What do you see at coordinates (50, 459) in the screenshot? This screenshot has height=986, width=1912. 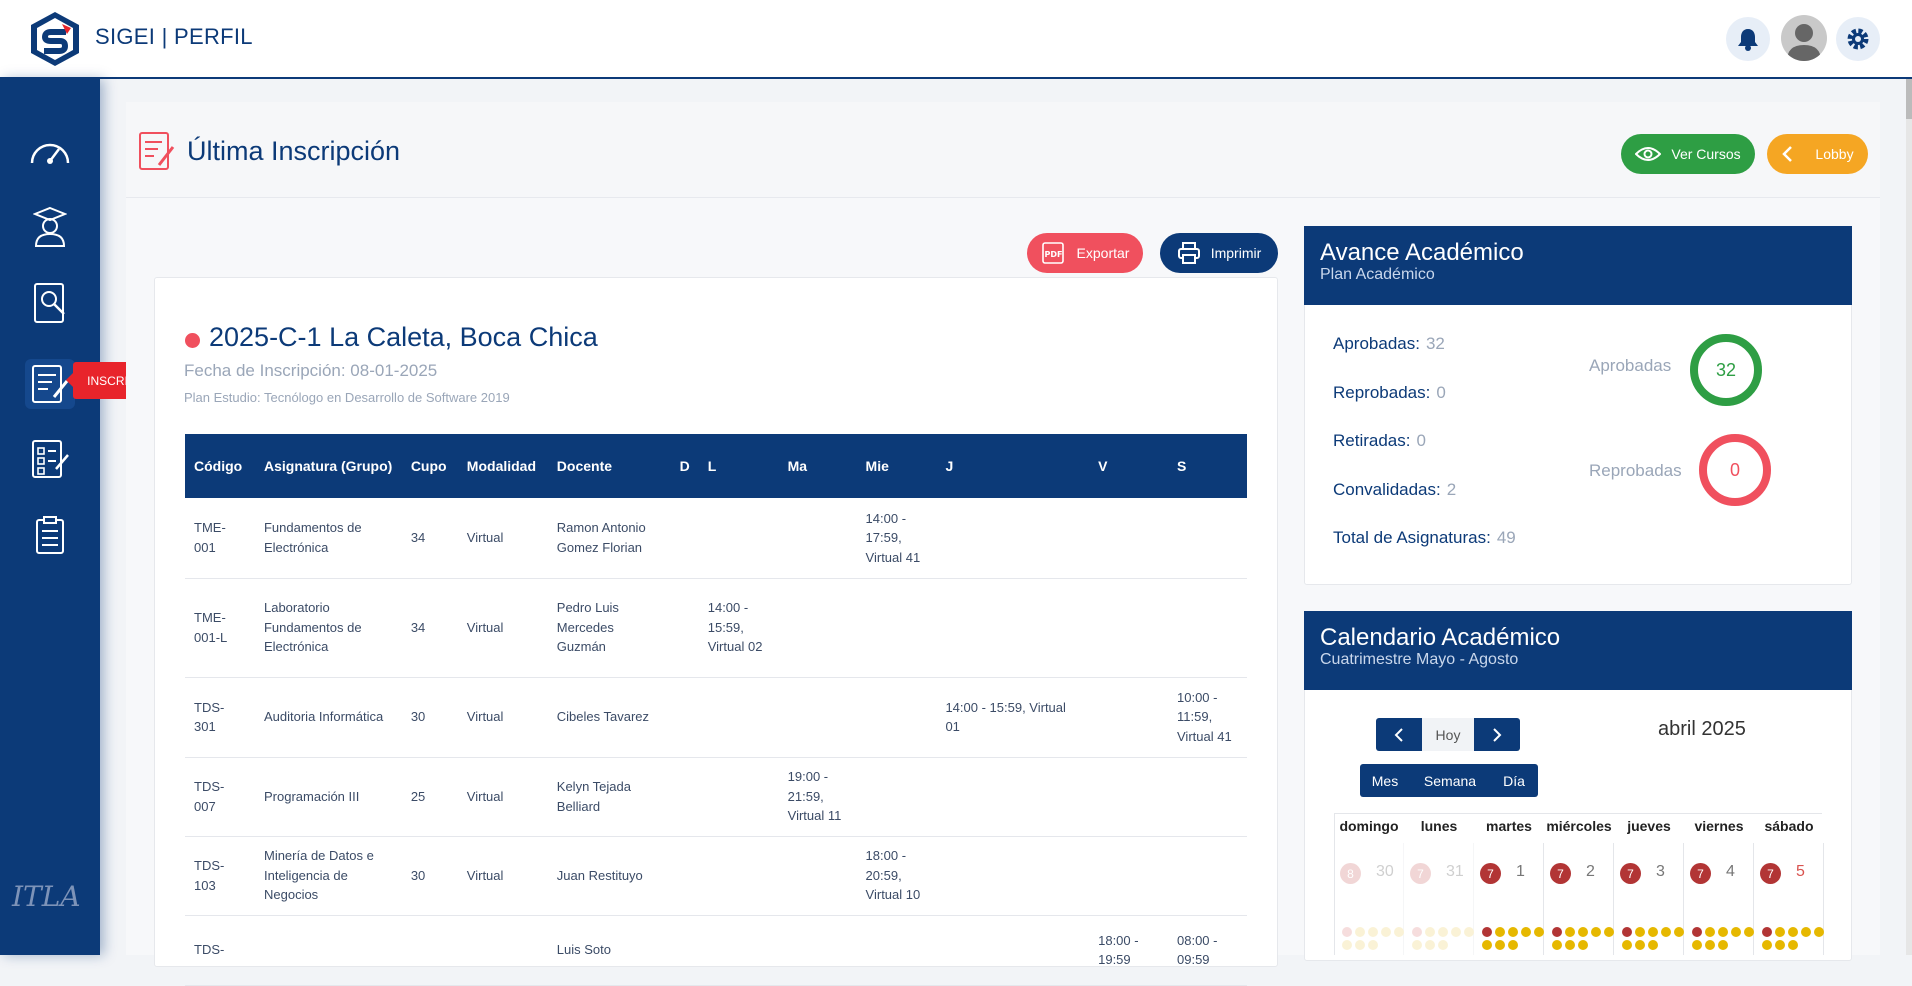 I see `sidebar-item-checklist` at bounding box center [50, 459].